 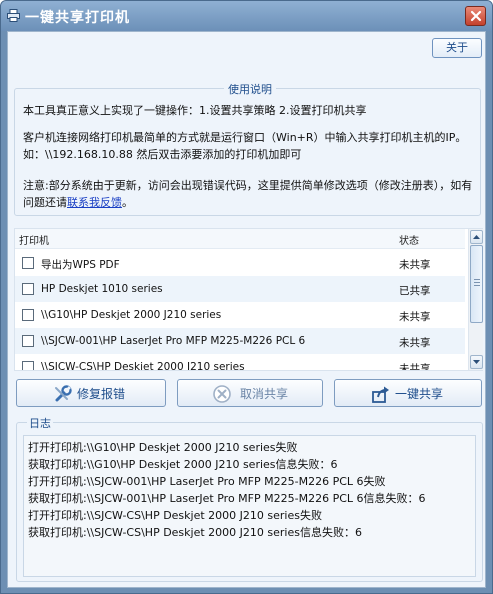 What do you see at coordinates (419, 394) in the screenshot?
I see `one-click-share-button-label: 一键共享` at bounding box center [419, 394].